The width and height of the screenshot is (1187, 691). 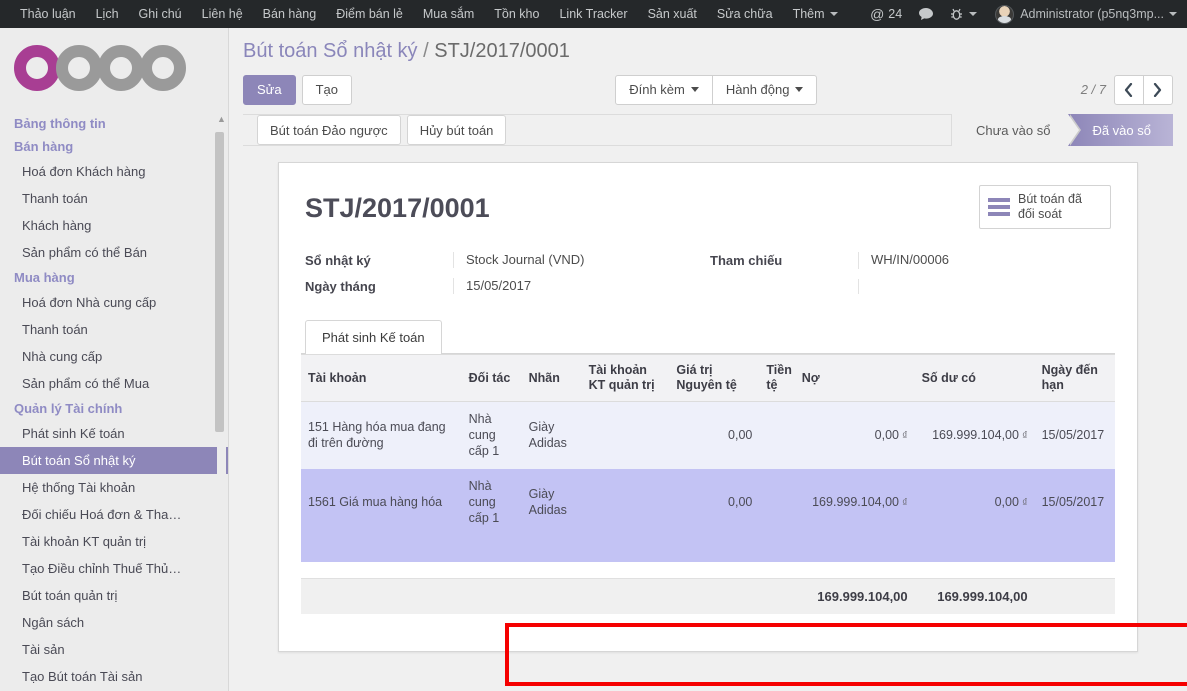 I want to click on pager-next-button, so click(x=1157, y=89).